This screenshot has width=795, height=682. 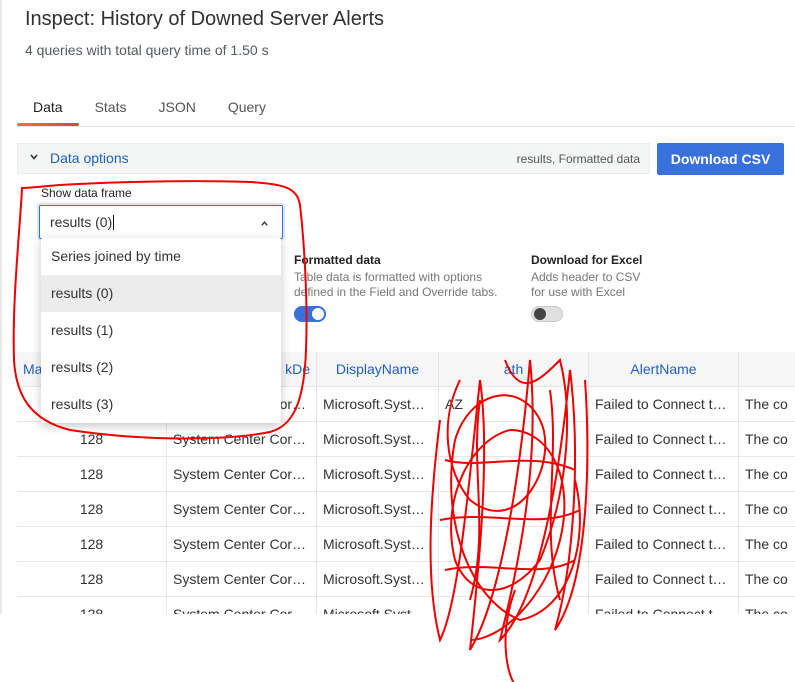 What do you see at coordinates (161, 256) in the screenshot?
I see `dropdown-option-series-joined: Series joined by time` at bounding box center [161, 256].